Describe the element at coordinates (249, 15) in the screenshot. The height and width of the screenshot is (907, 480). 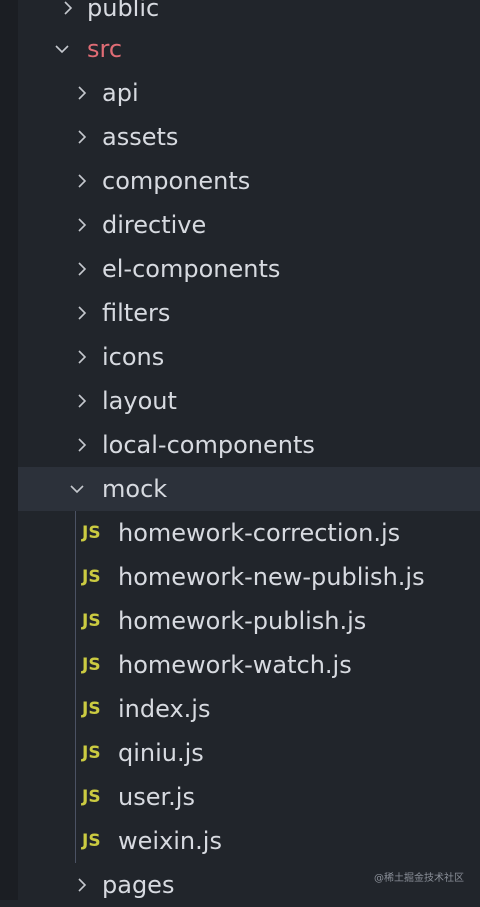
I see `folder-public: public` at that location.